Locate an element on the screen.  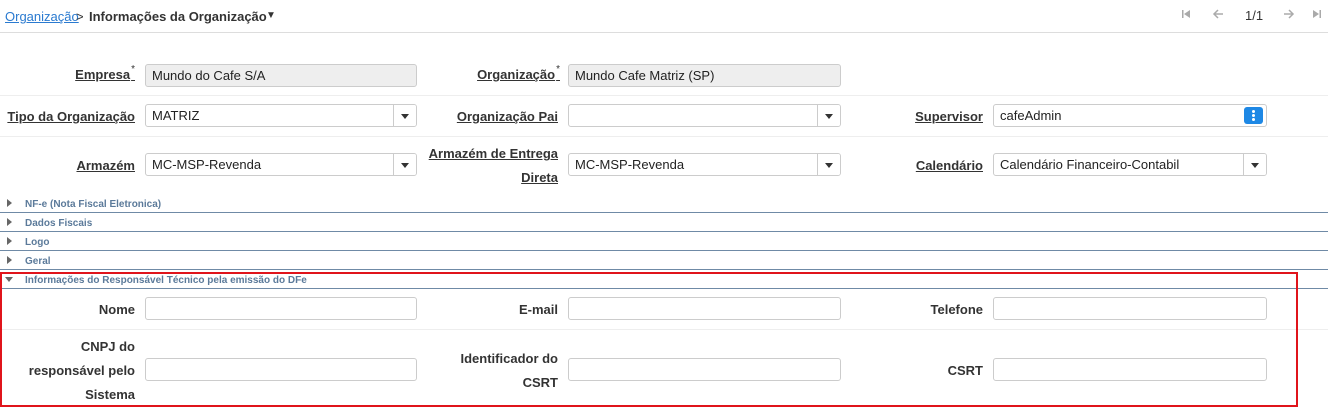
armazem-entrega-label-line1: Armazém de Entrega is located at coordinates (493, 153).